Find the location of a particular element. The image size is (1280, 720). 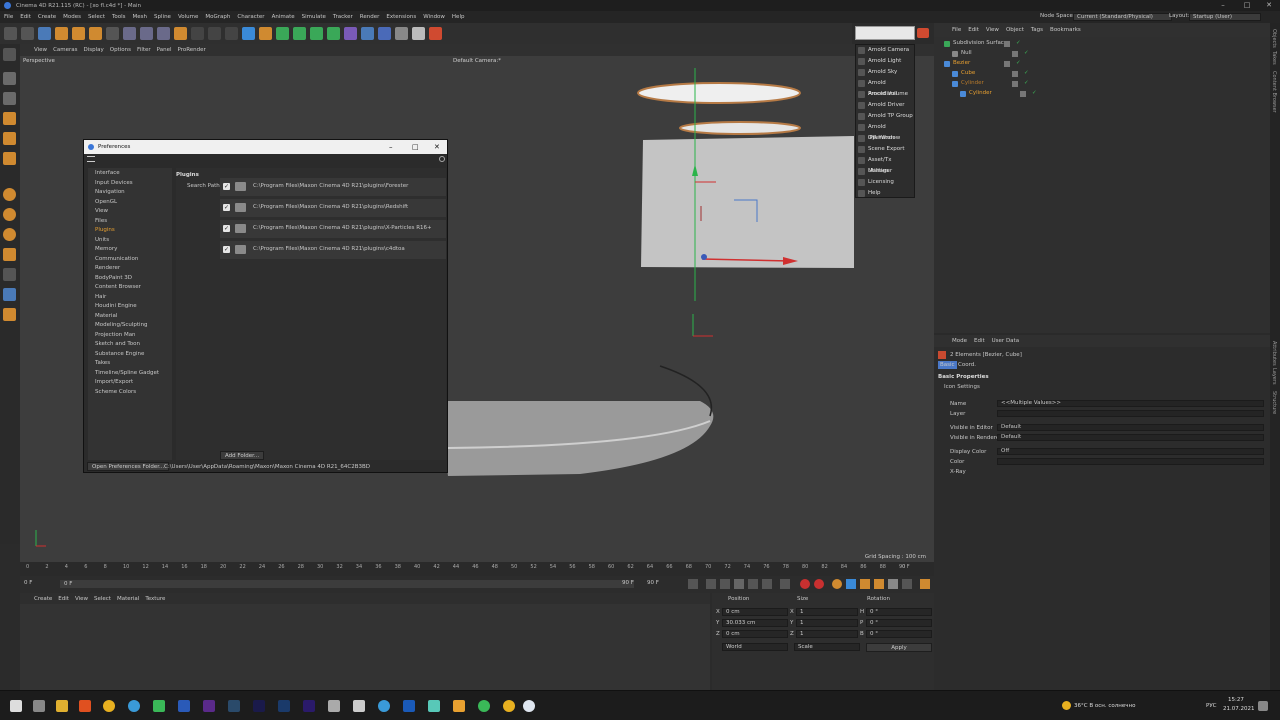

dropdown-item: Help is located at coordinates (885, 193).